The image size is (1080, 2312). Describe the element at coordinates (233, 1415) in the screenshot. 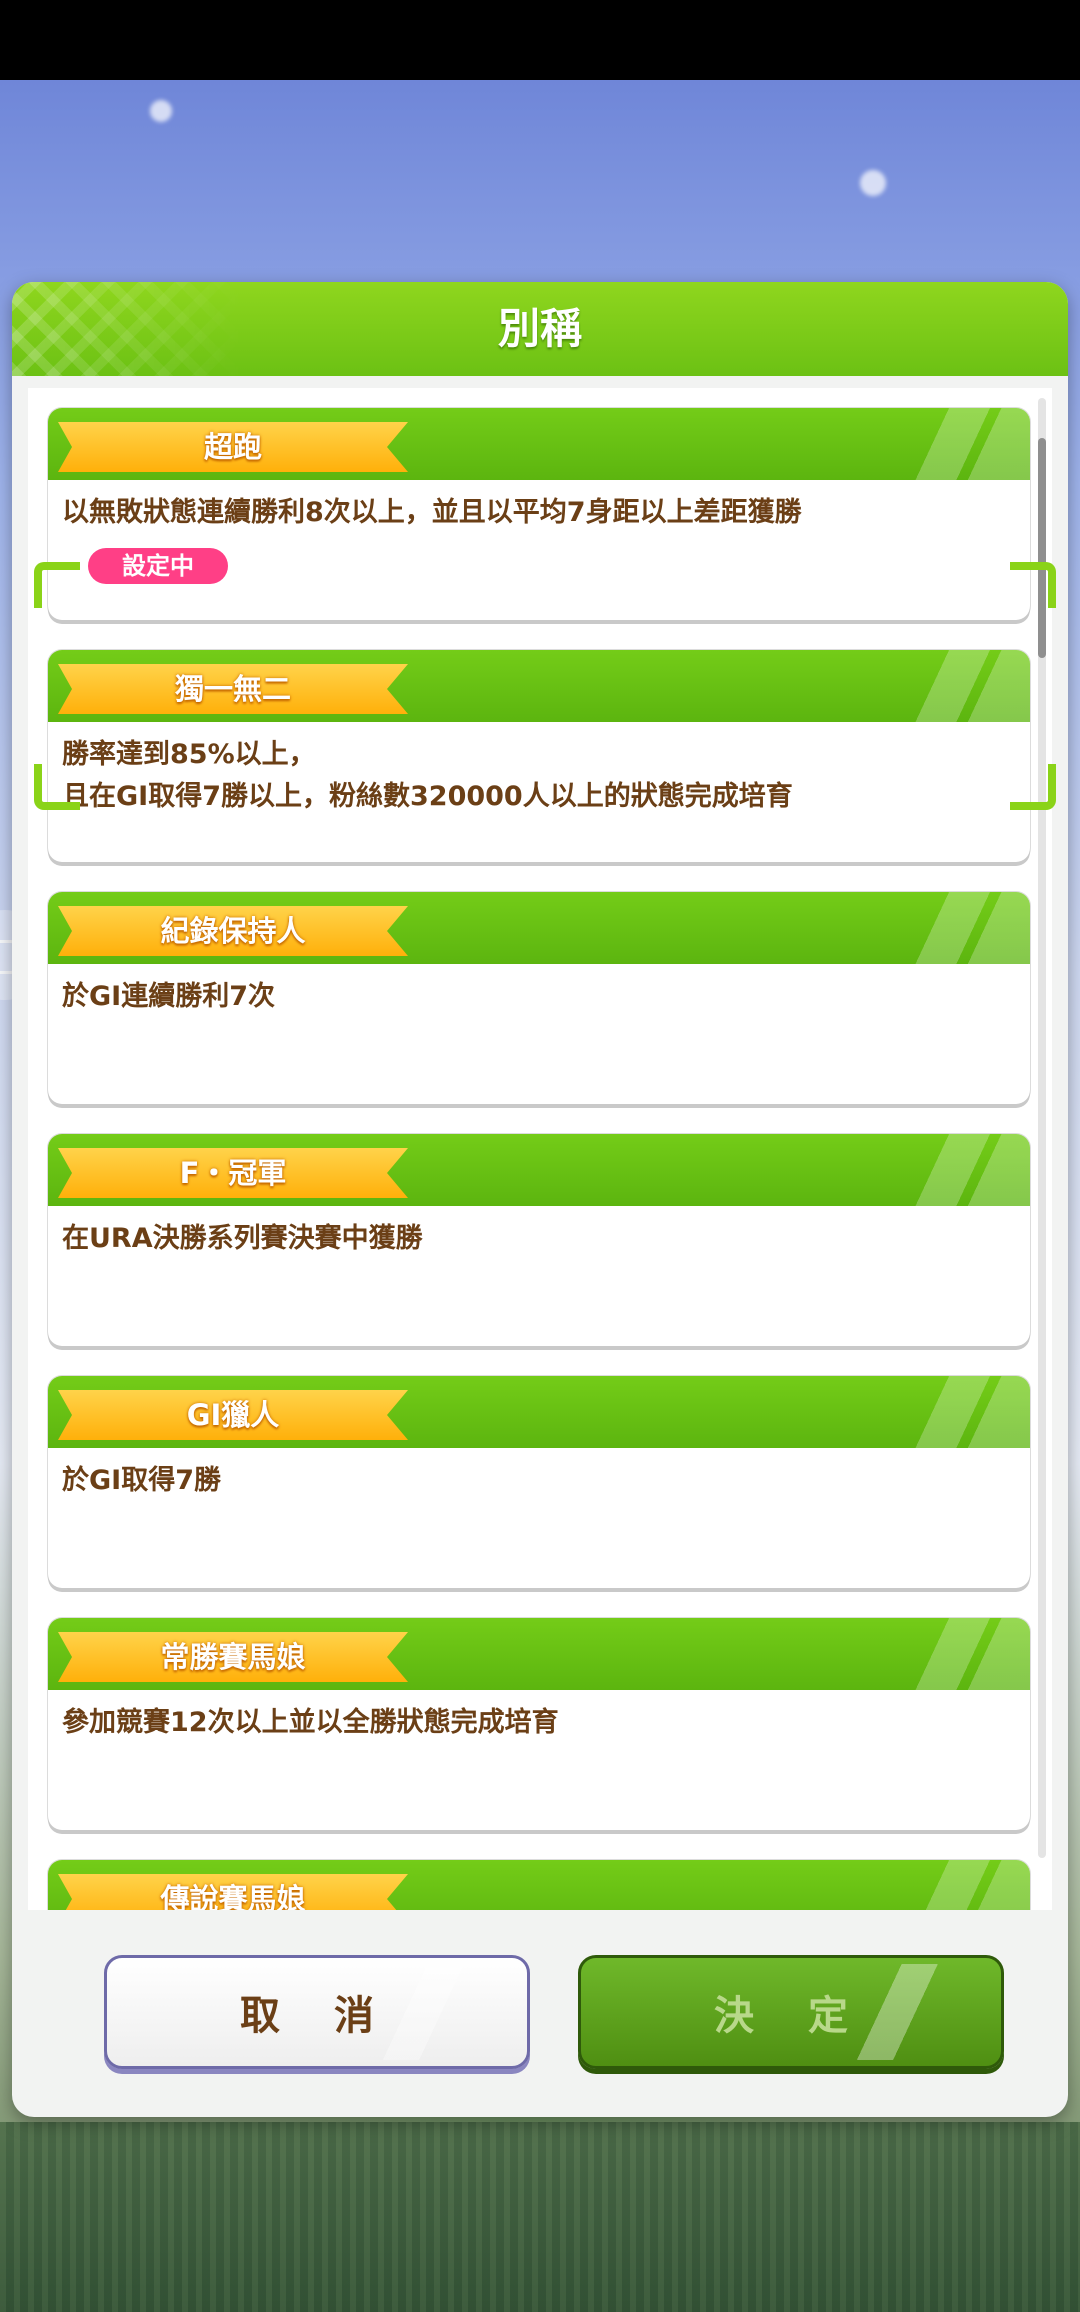

I see `title-name: GⅠ獵人` at that location.